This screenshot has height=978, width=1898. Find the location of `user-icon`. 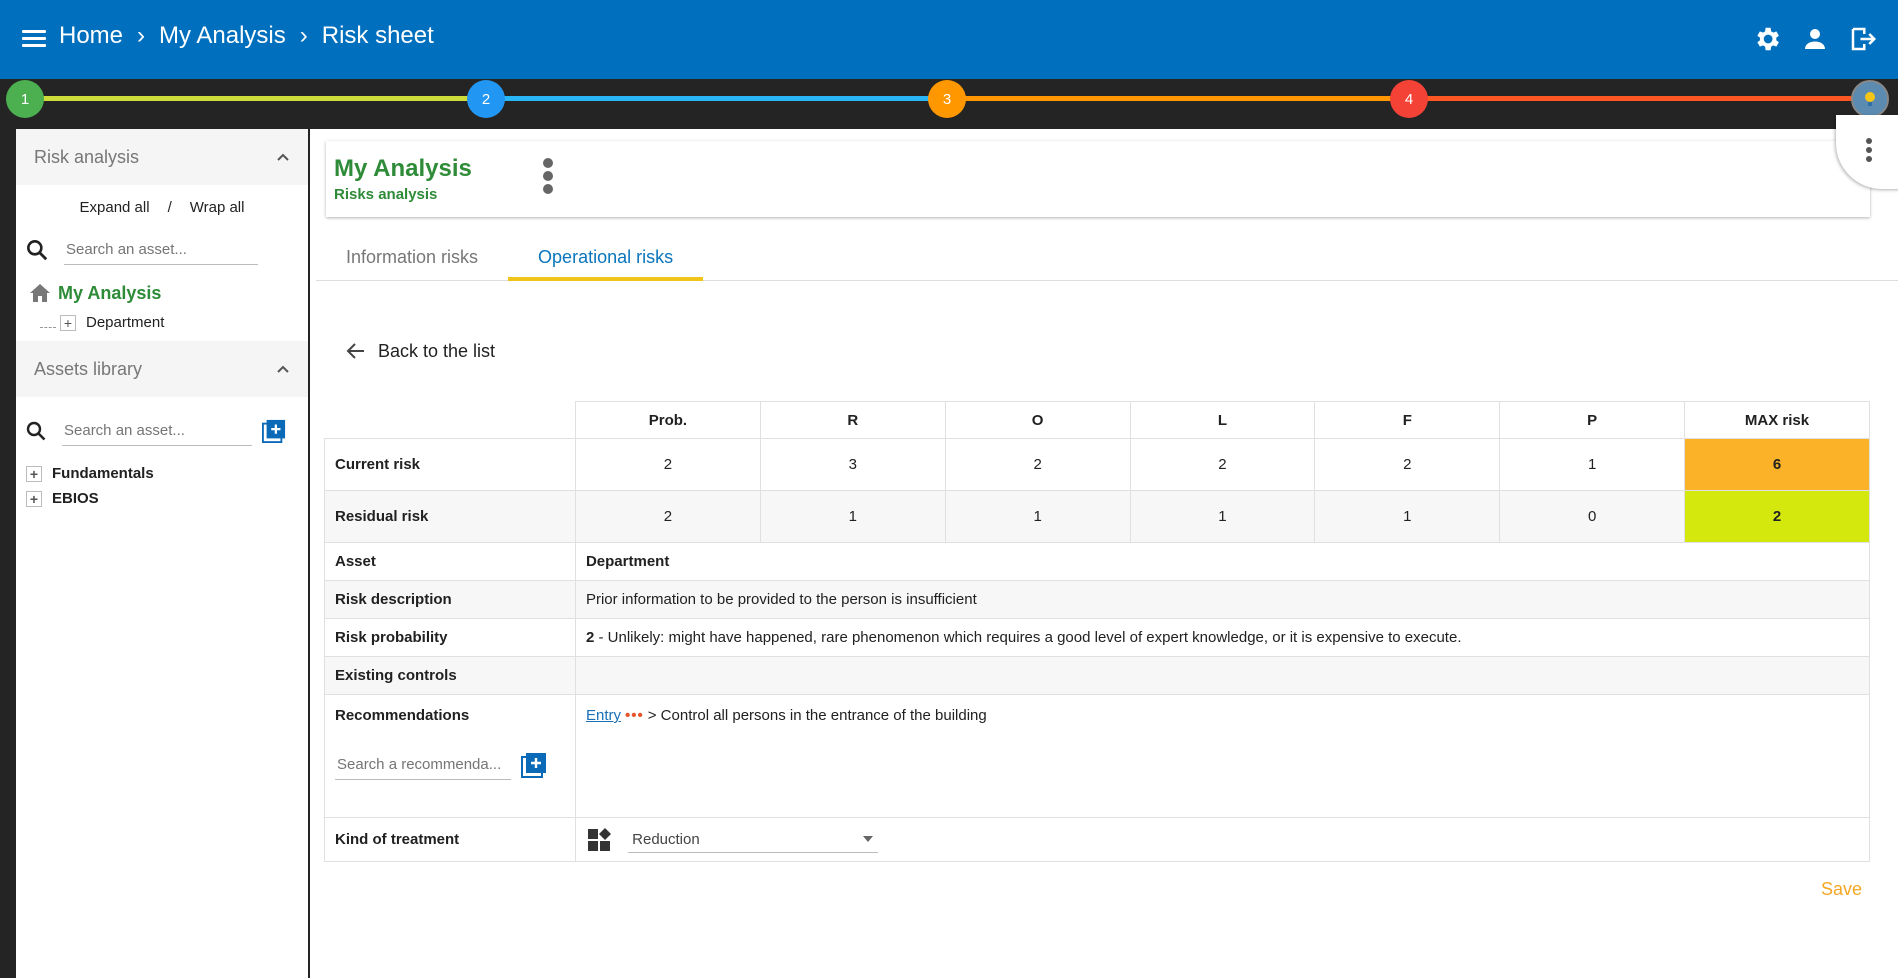

user-icon is located at coordinates (1815, 39).